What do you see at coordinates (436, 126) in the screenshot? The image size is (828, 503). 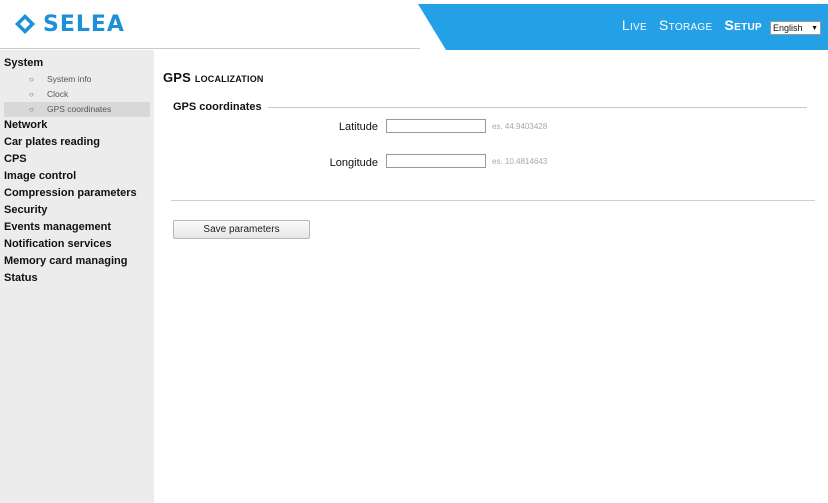 I see `latitude-input` at bounding box center [436, 126].